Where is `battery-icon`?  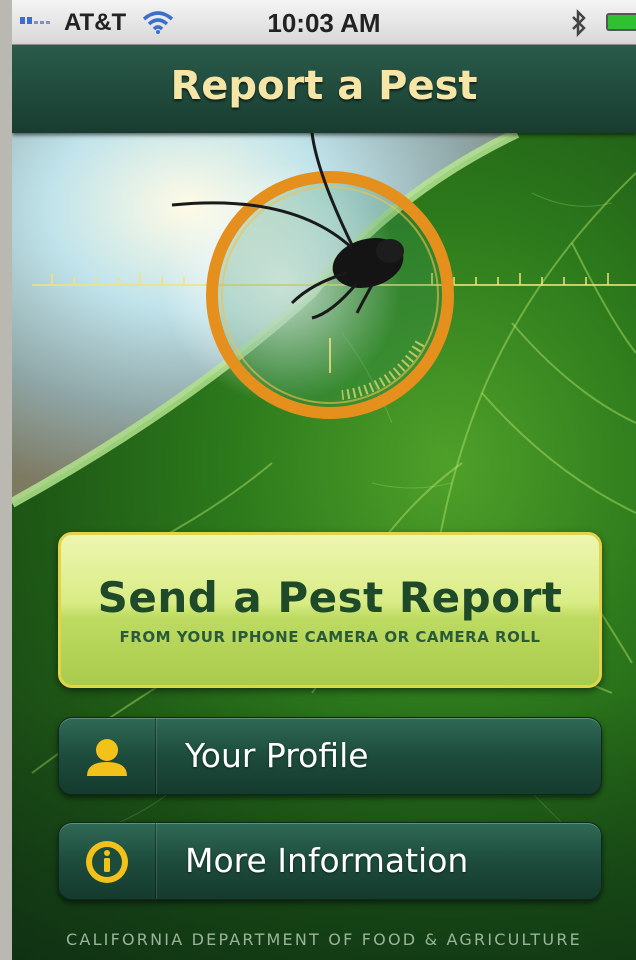
battery-icon is located at coordinates (621, 22).